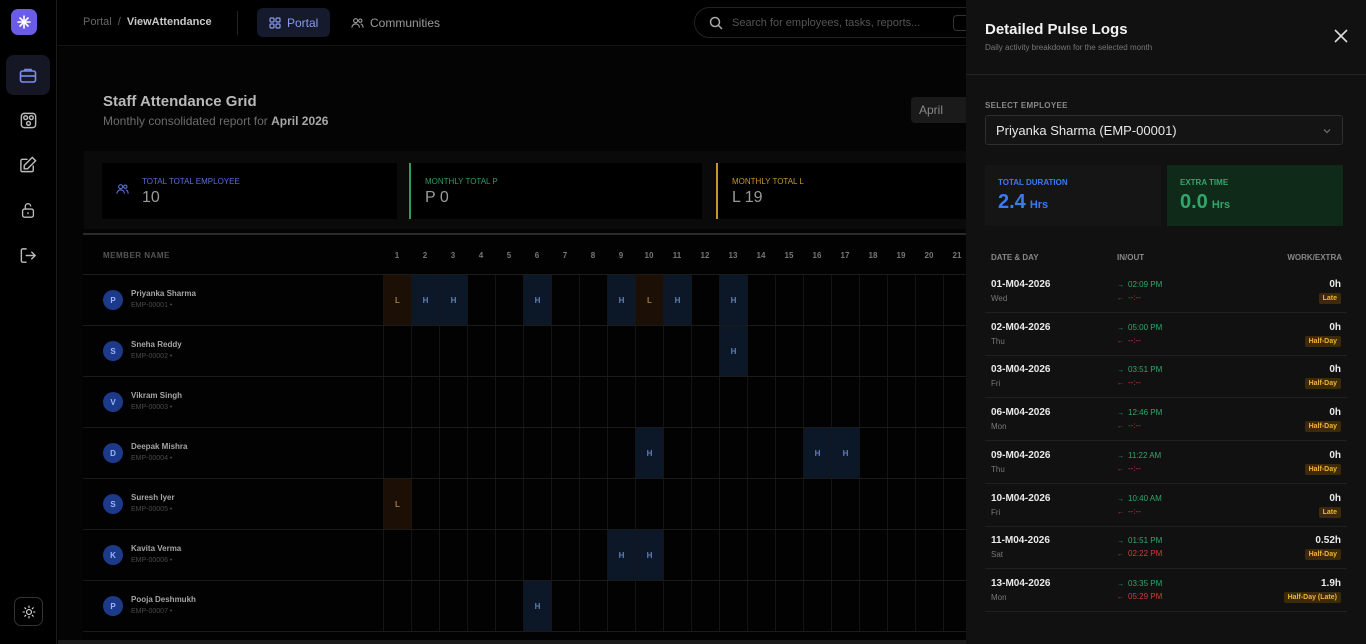 This screenshot has width=1366, height=644. Describe the element at coordinates (1164, 130) in the screenshot. I see `employee-select: Priyanka Sharma (EMP-00001)` at that location.